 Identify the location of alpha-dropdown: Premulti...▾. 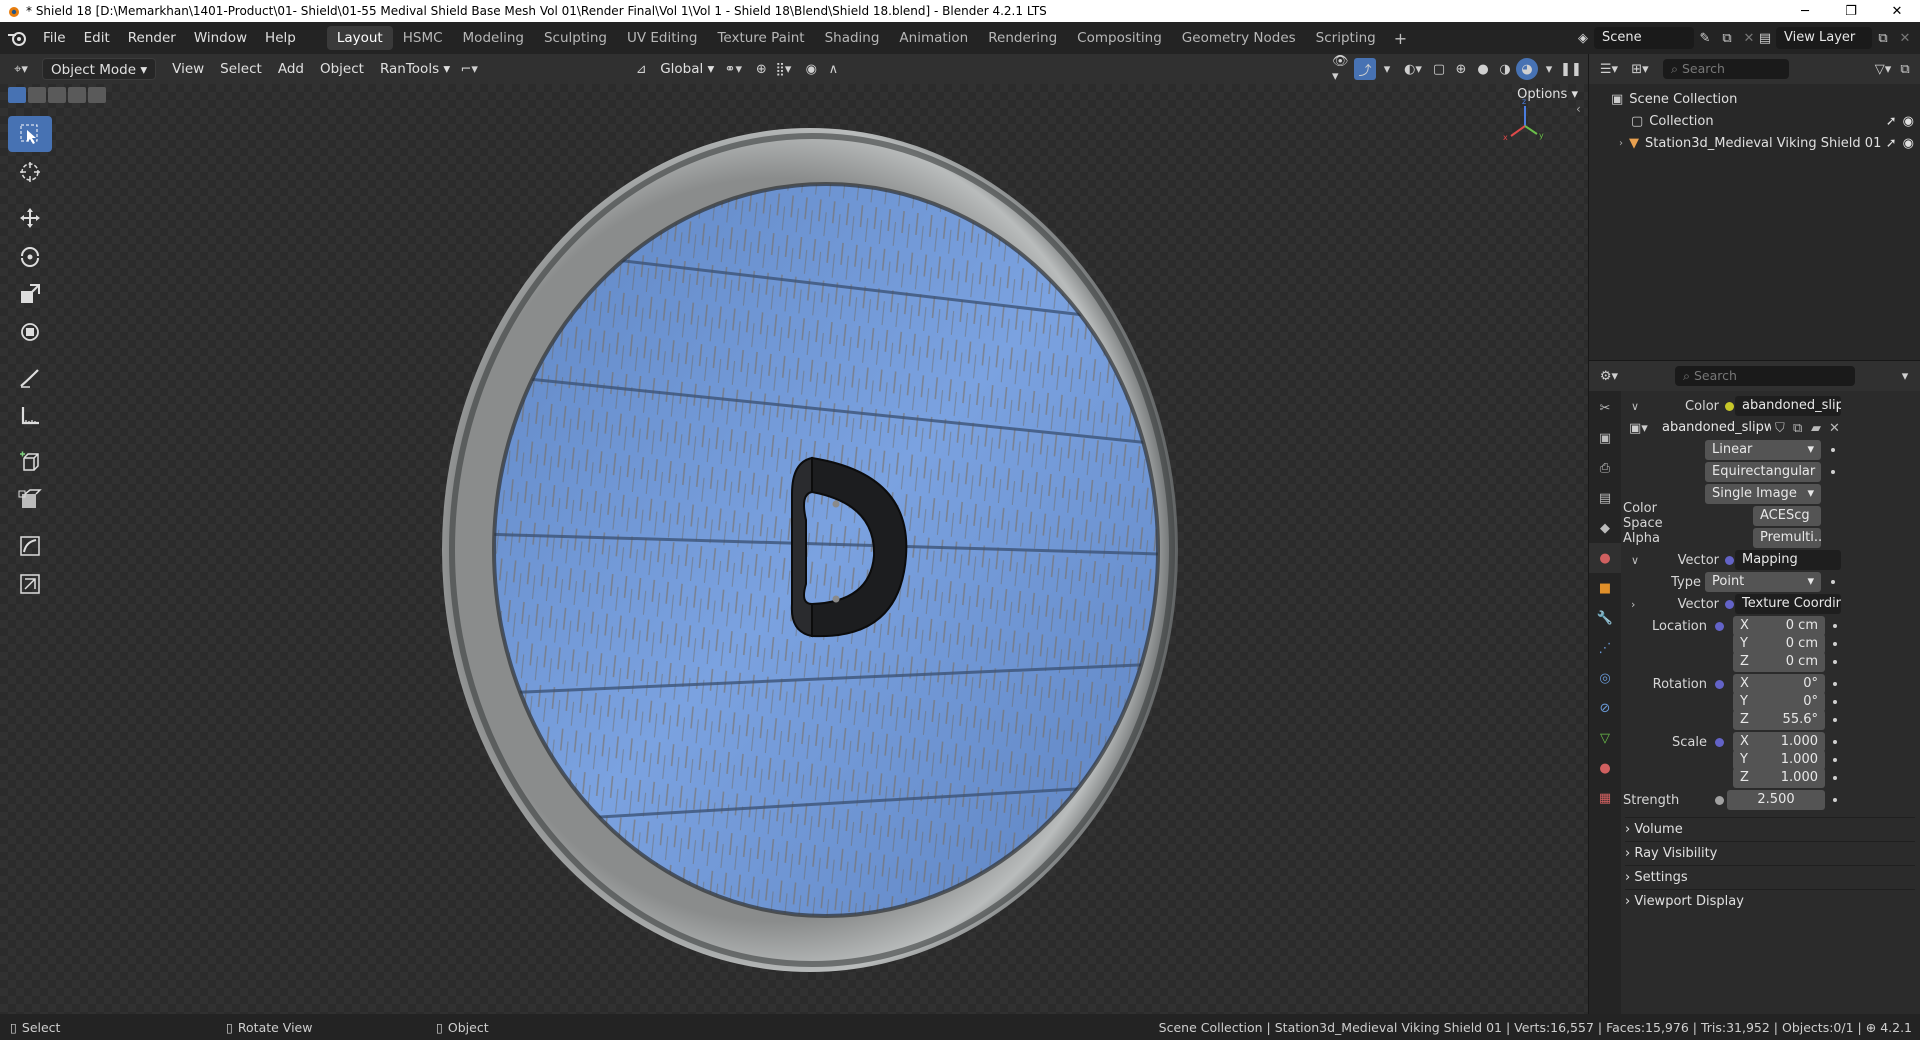
(1787, 538).